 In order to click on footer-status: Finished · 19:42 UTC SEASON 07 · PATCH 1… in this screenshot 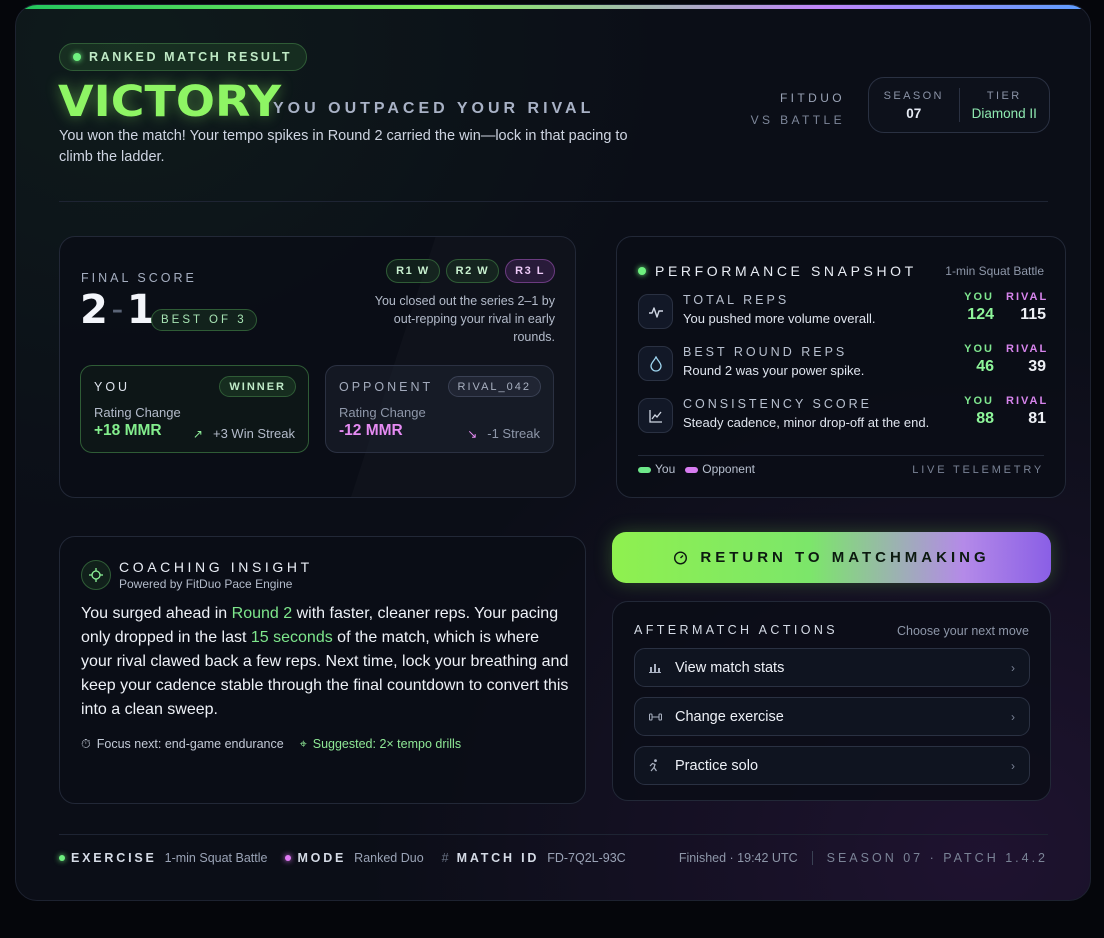, I will do `click(863, 858)`.